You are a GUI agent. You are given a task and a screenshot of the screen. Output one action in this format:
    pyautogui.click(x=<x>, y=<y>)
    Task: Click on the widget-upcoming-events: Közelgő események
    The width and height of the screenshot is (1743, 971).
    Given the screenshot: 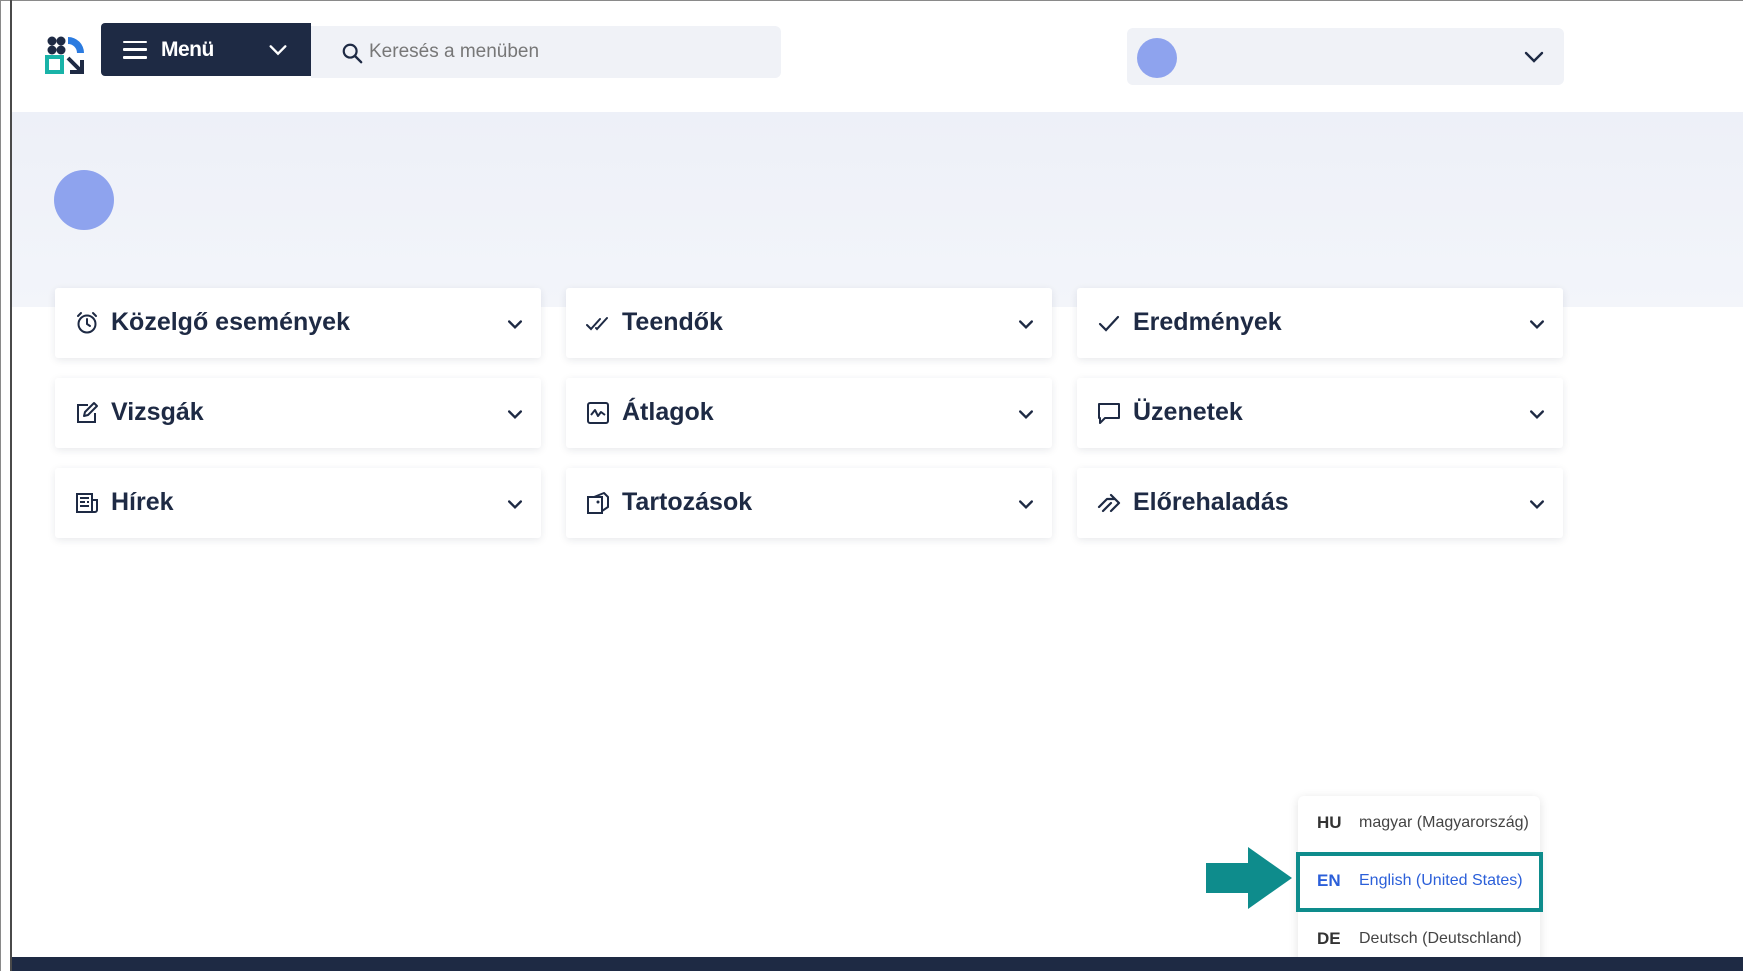 What is the action you would take?
    pyautogui.click(x=298, y=323)
    